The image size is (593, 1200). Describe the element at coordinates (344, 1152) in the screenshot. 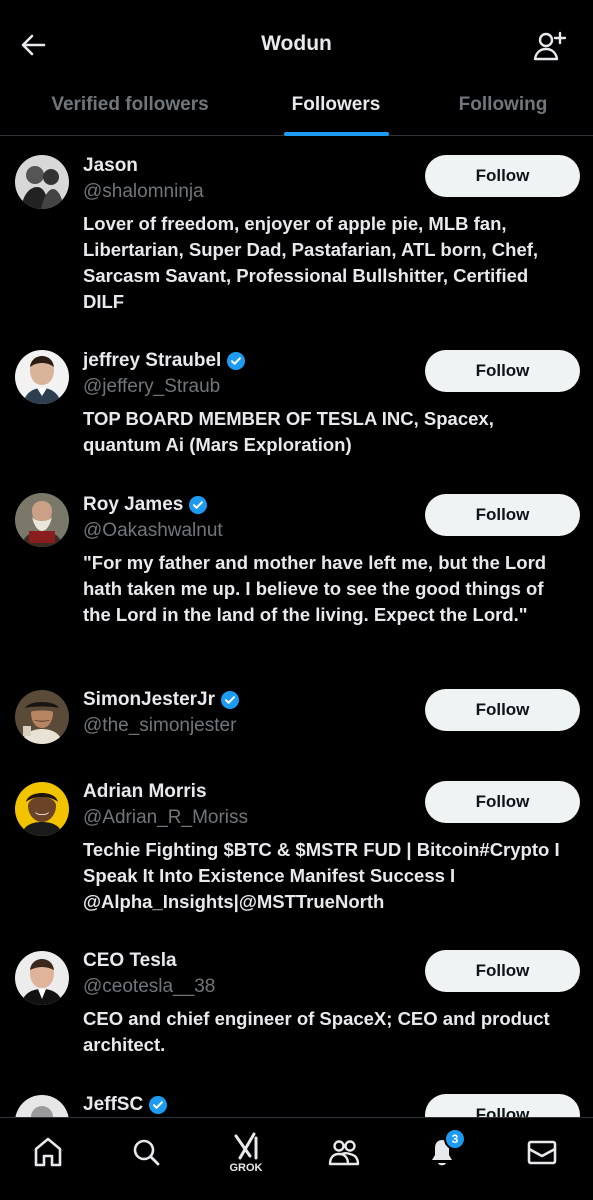

I see `communities-icon` at that location.